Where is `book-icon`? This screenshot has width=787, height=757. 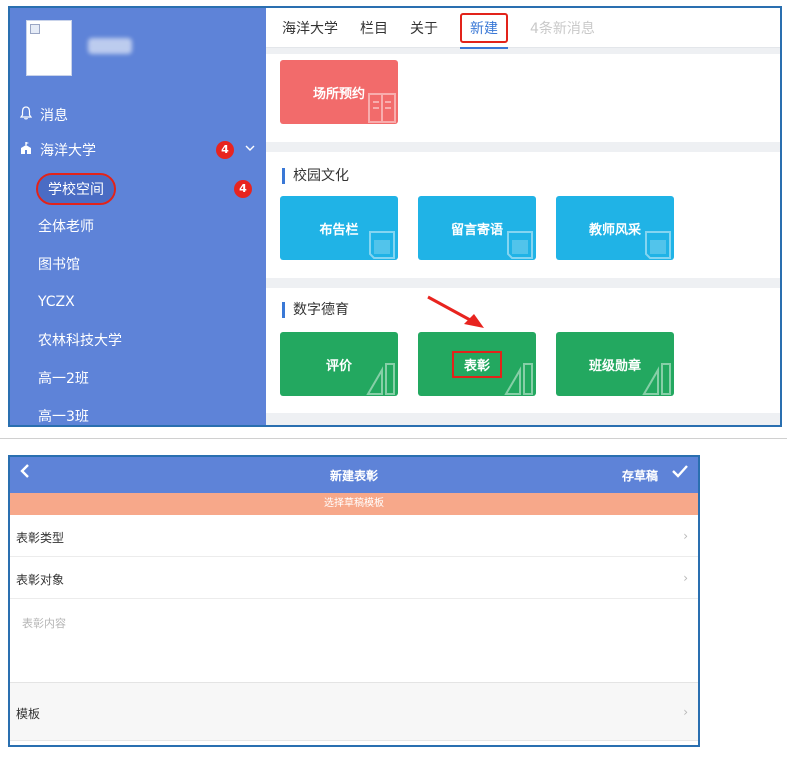 book-icon is located at coordinates (382, 108).